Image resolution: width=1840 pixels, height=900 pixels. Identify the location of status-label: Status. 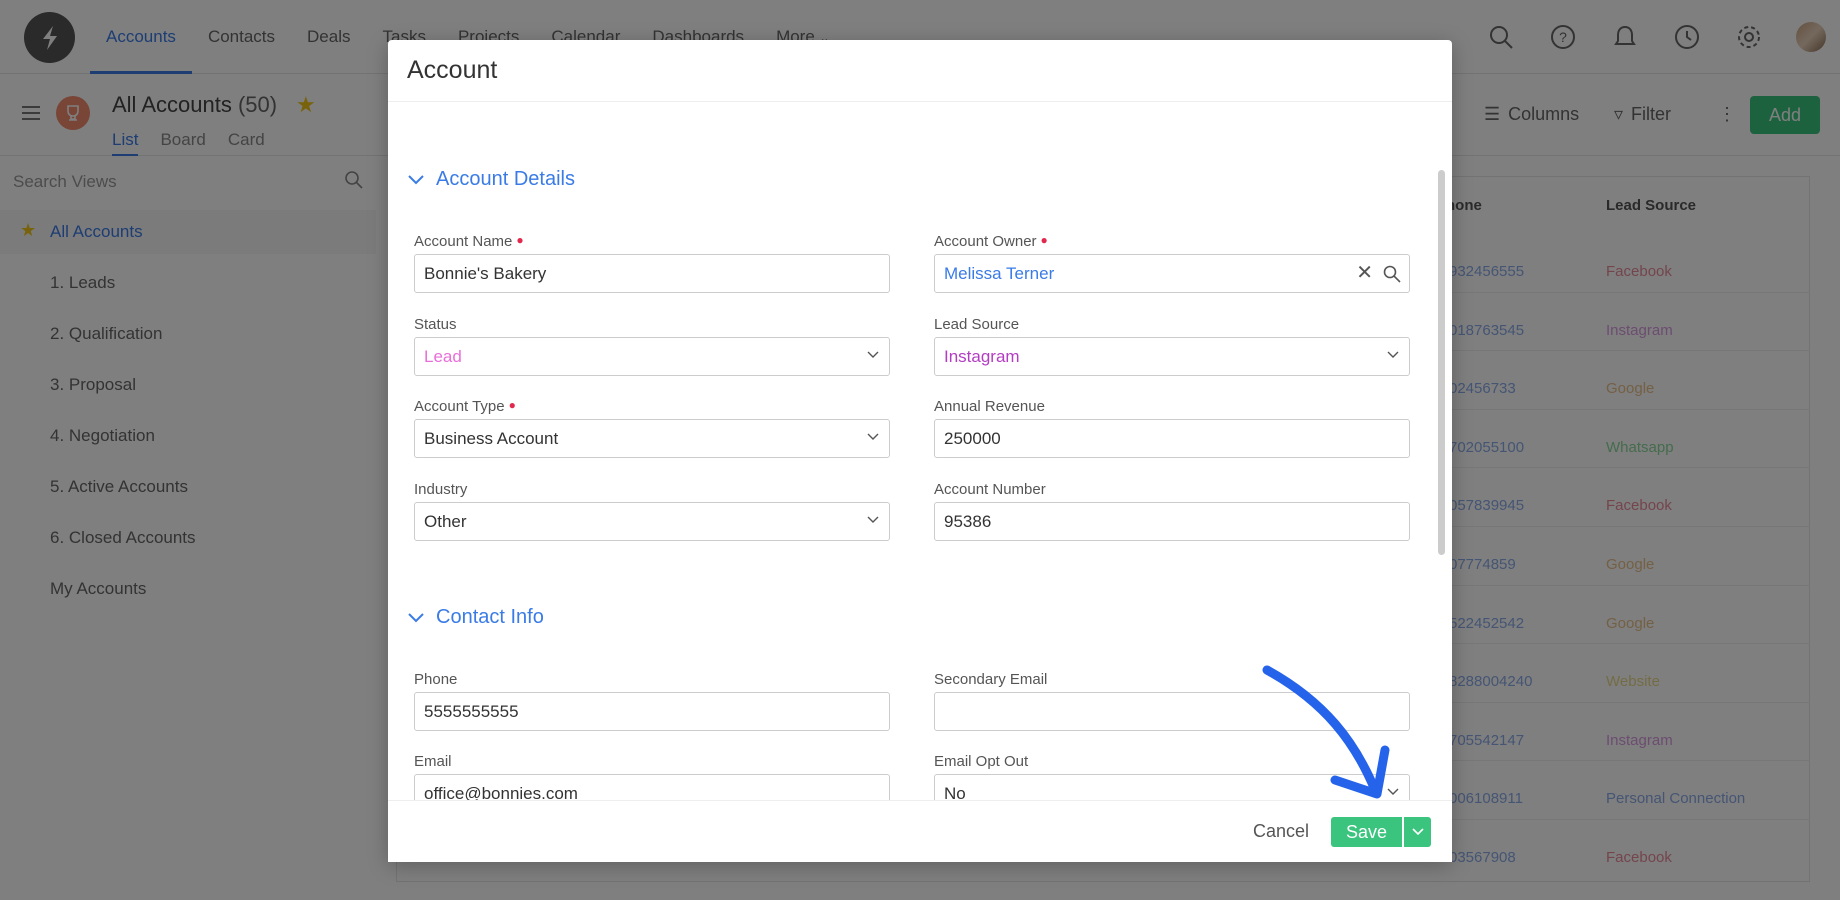
(435, 324).